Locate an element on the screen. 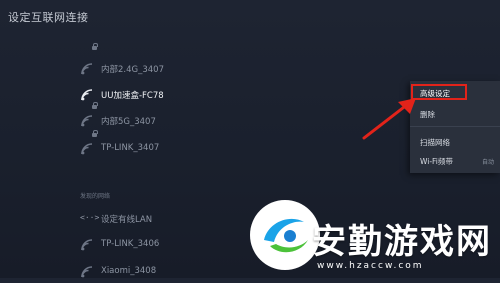  section-header: 发现的网络 is located at coordinates (95, 196).